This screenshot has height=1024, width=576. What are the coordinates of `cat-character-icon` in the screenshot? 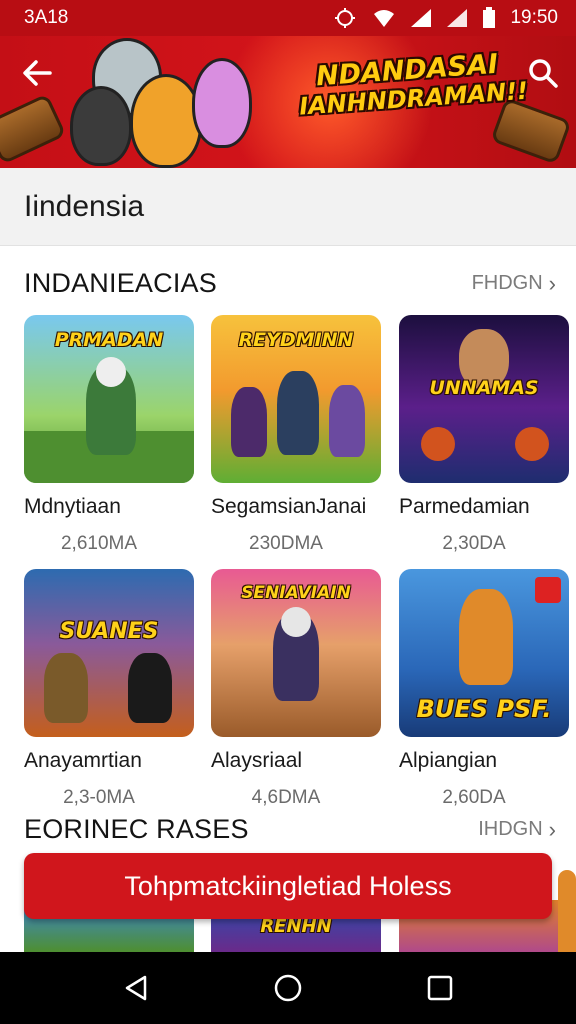 It's located at (101, 126).